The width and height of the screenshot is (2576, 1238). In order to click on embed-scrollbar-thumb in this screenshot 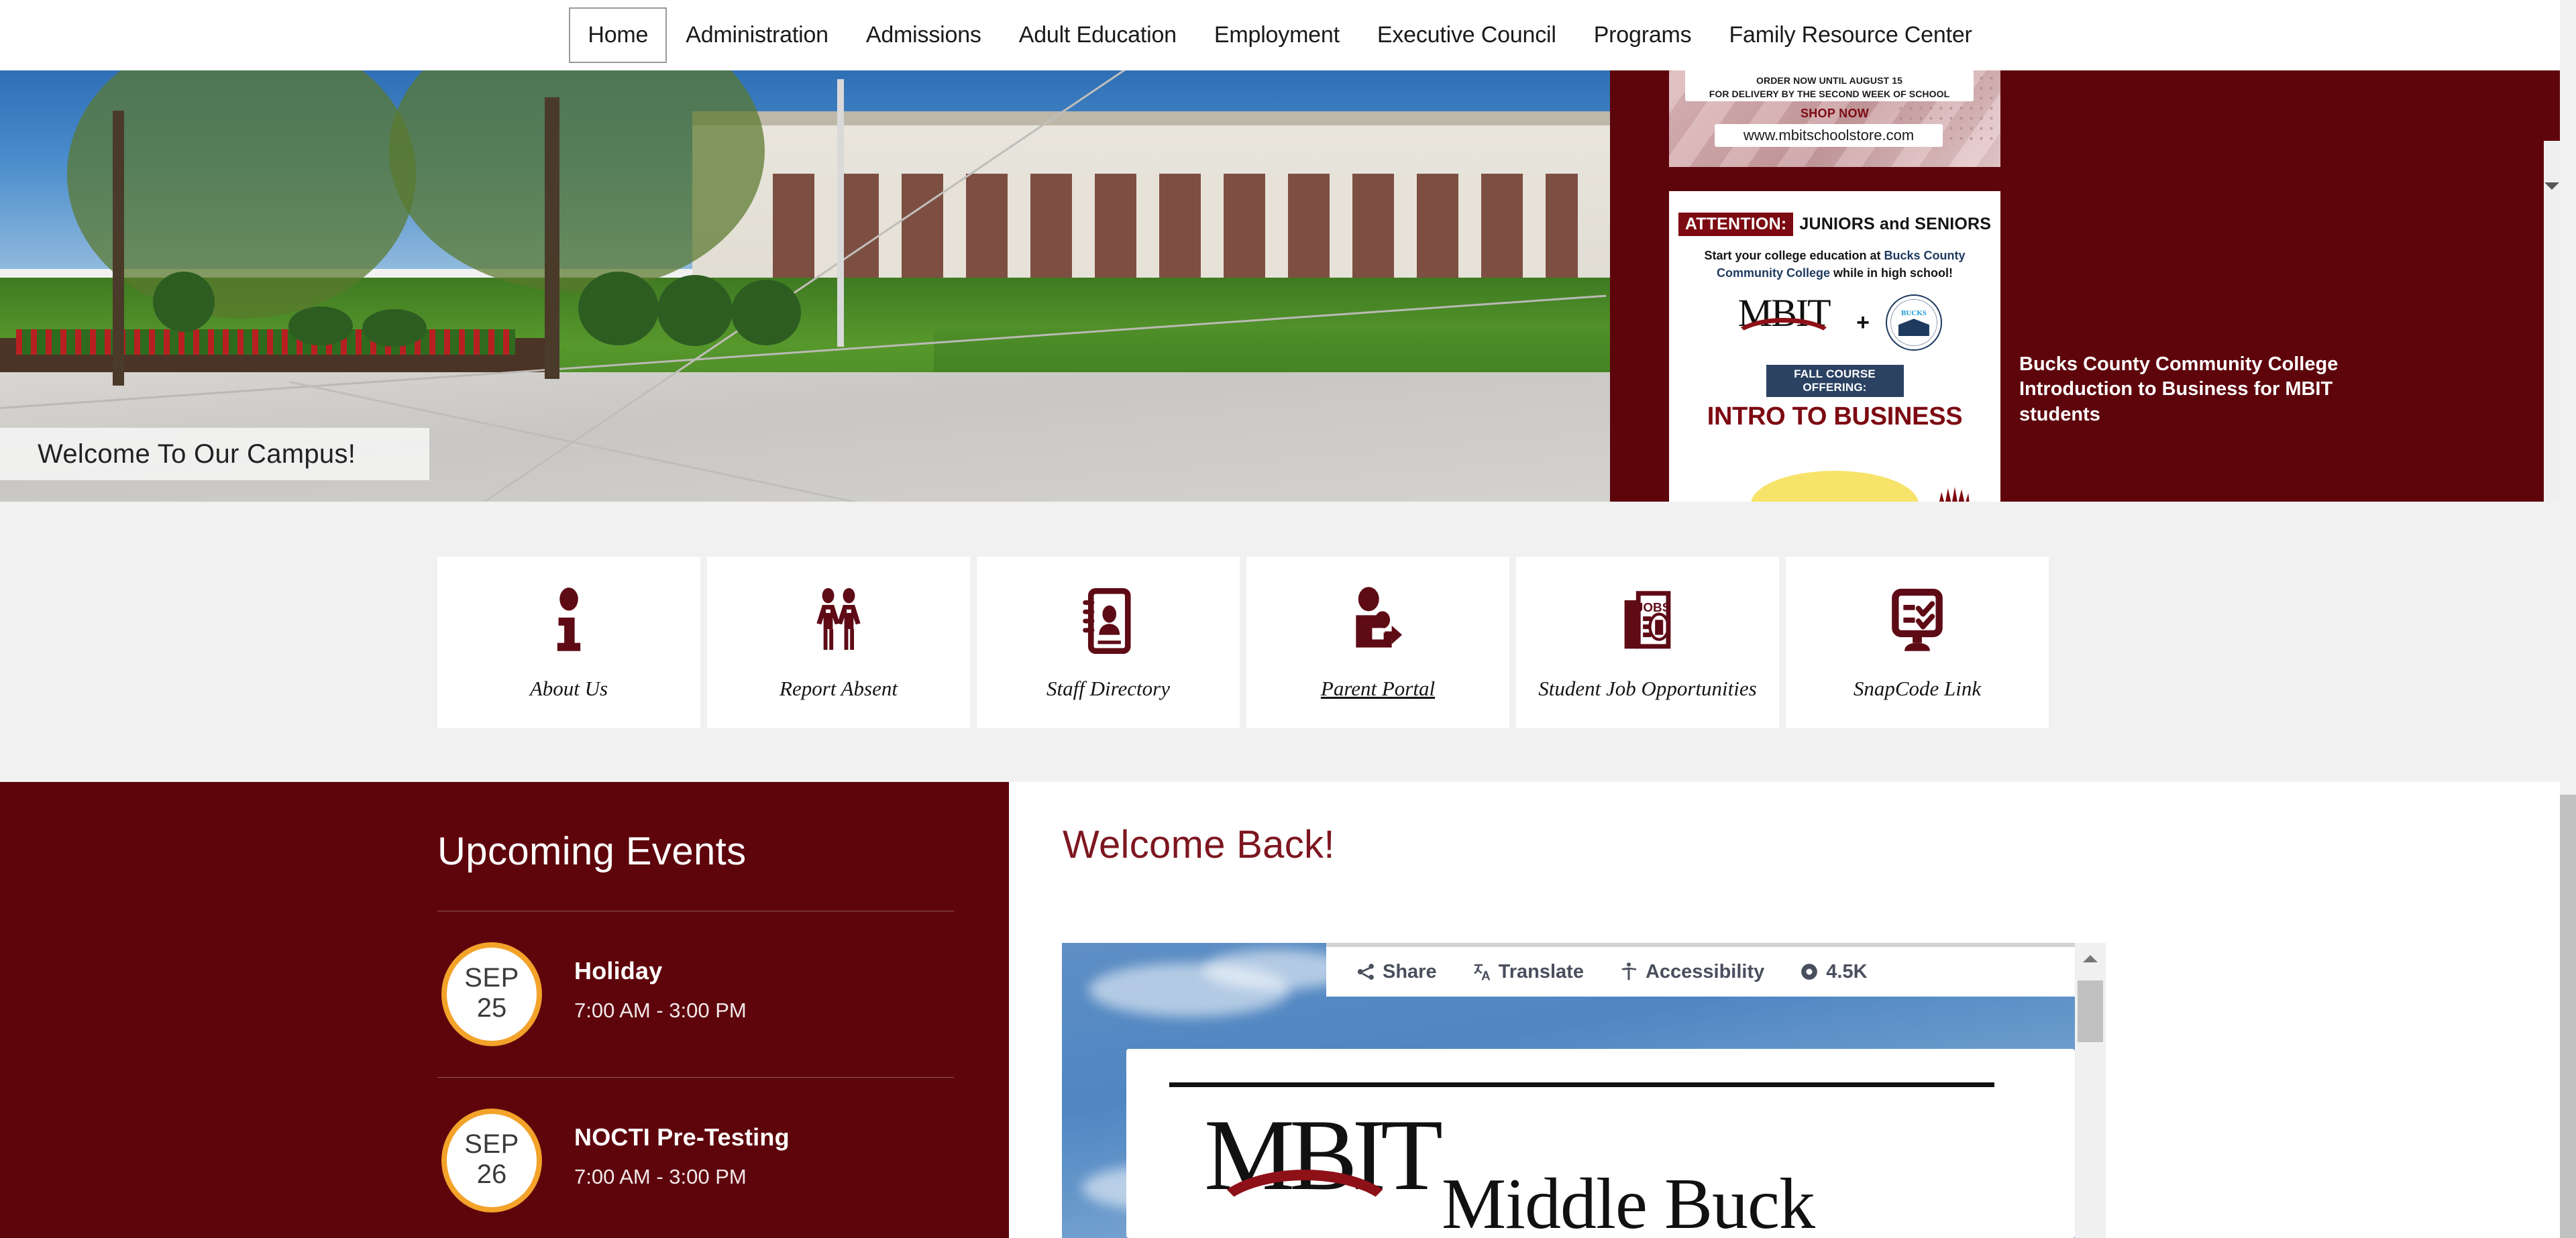, I will do `click(2090, 1011)`.